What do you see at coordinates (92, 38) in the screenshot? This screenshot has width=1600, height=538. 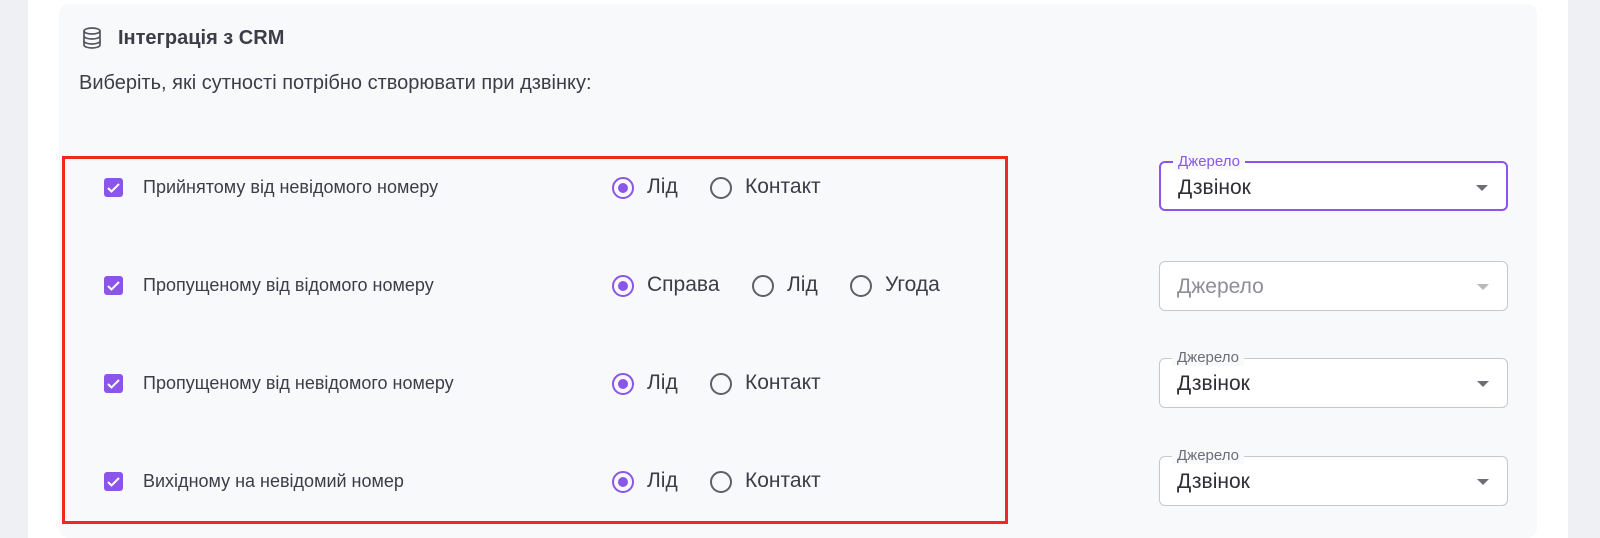 I see `database-icon` at bounding box center [92, 38].